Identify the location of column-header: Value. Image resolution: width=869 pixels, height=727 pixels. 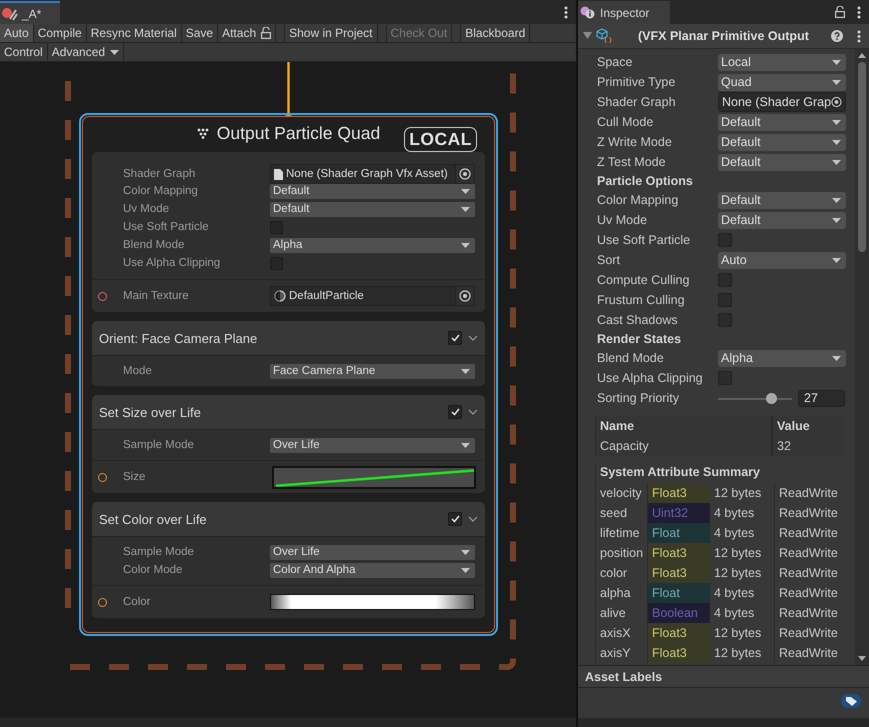
(807, 426).